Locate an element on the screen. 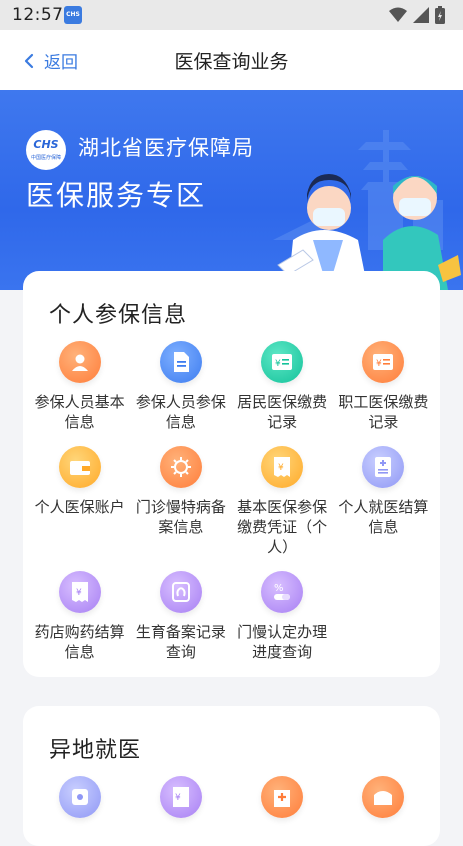 The height and width of the screenshot is (846, 463). service-item-medical-settlement: 个人就医结算信息 is located at coordinates (383, 501).